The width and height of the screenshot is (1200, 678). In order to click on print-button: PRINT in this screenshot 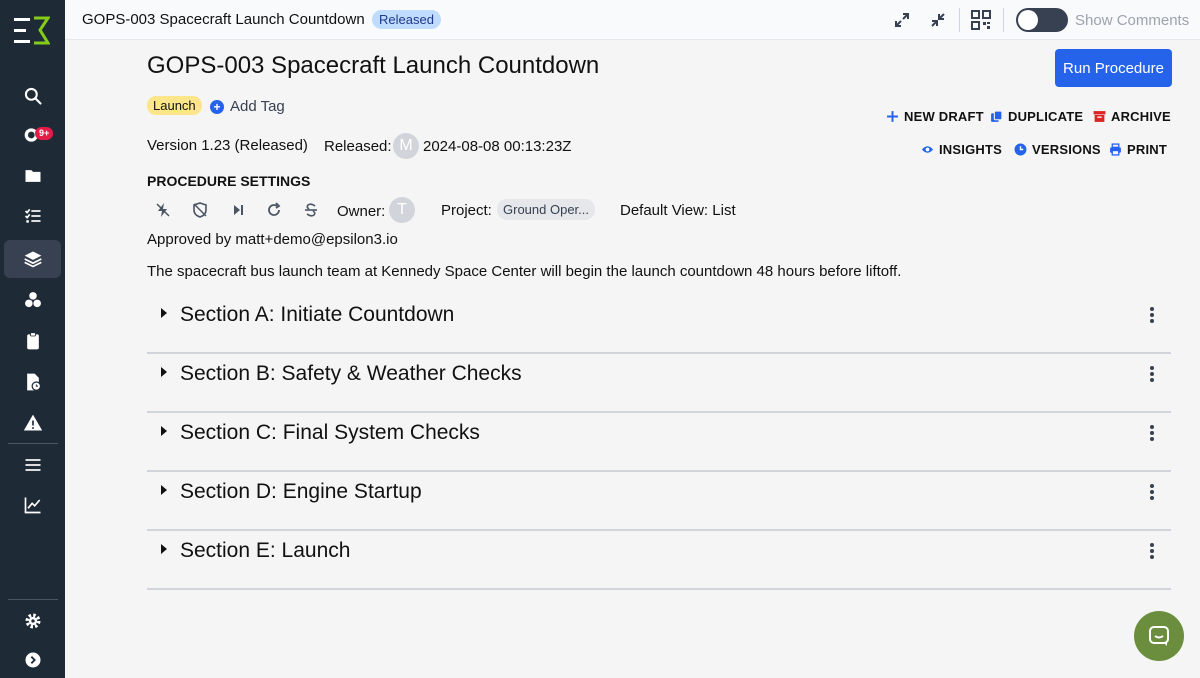, I will do `click(1138, 149)`.